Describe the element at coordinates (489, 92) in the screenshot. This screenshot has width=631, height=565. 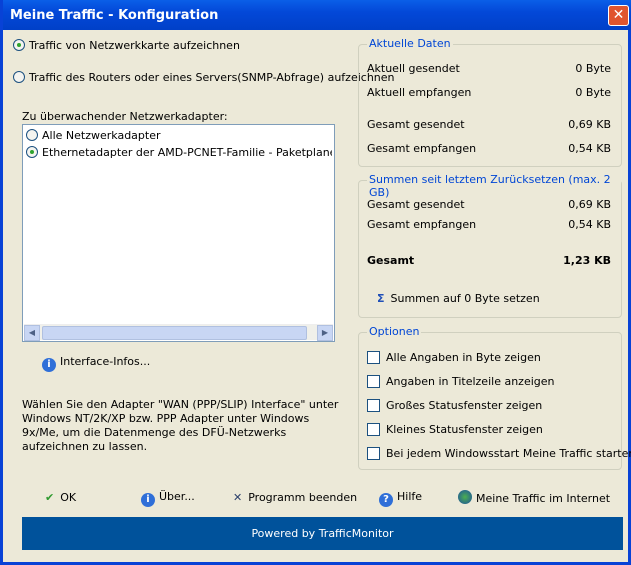
I see `current-received-row: Aktuell empfangen 0 Byte` at that location.